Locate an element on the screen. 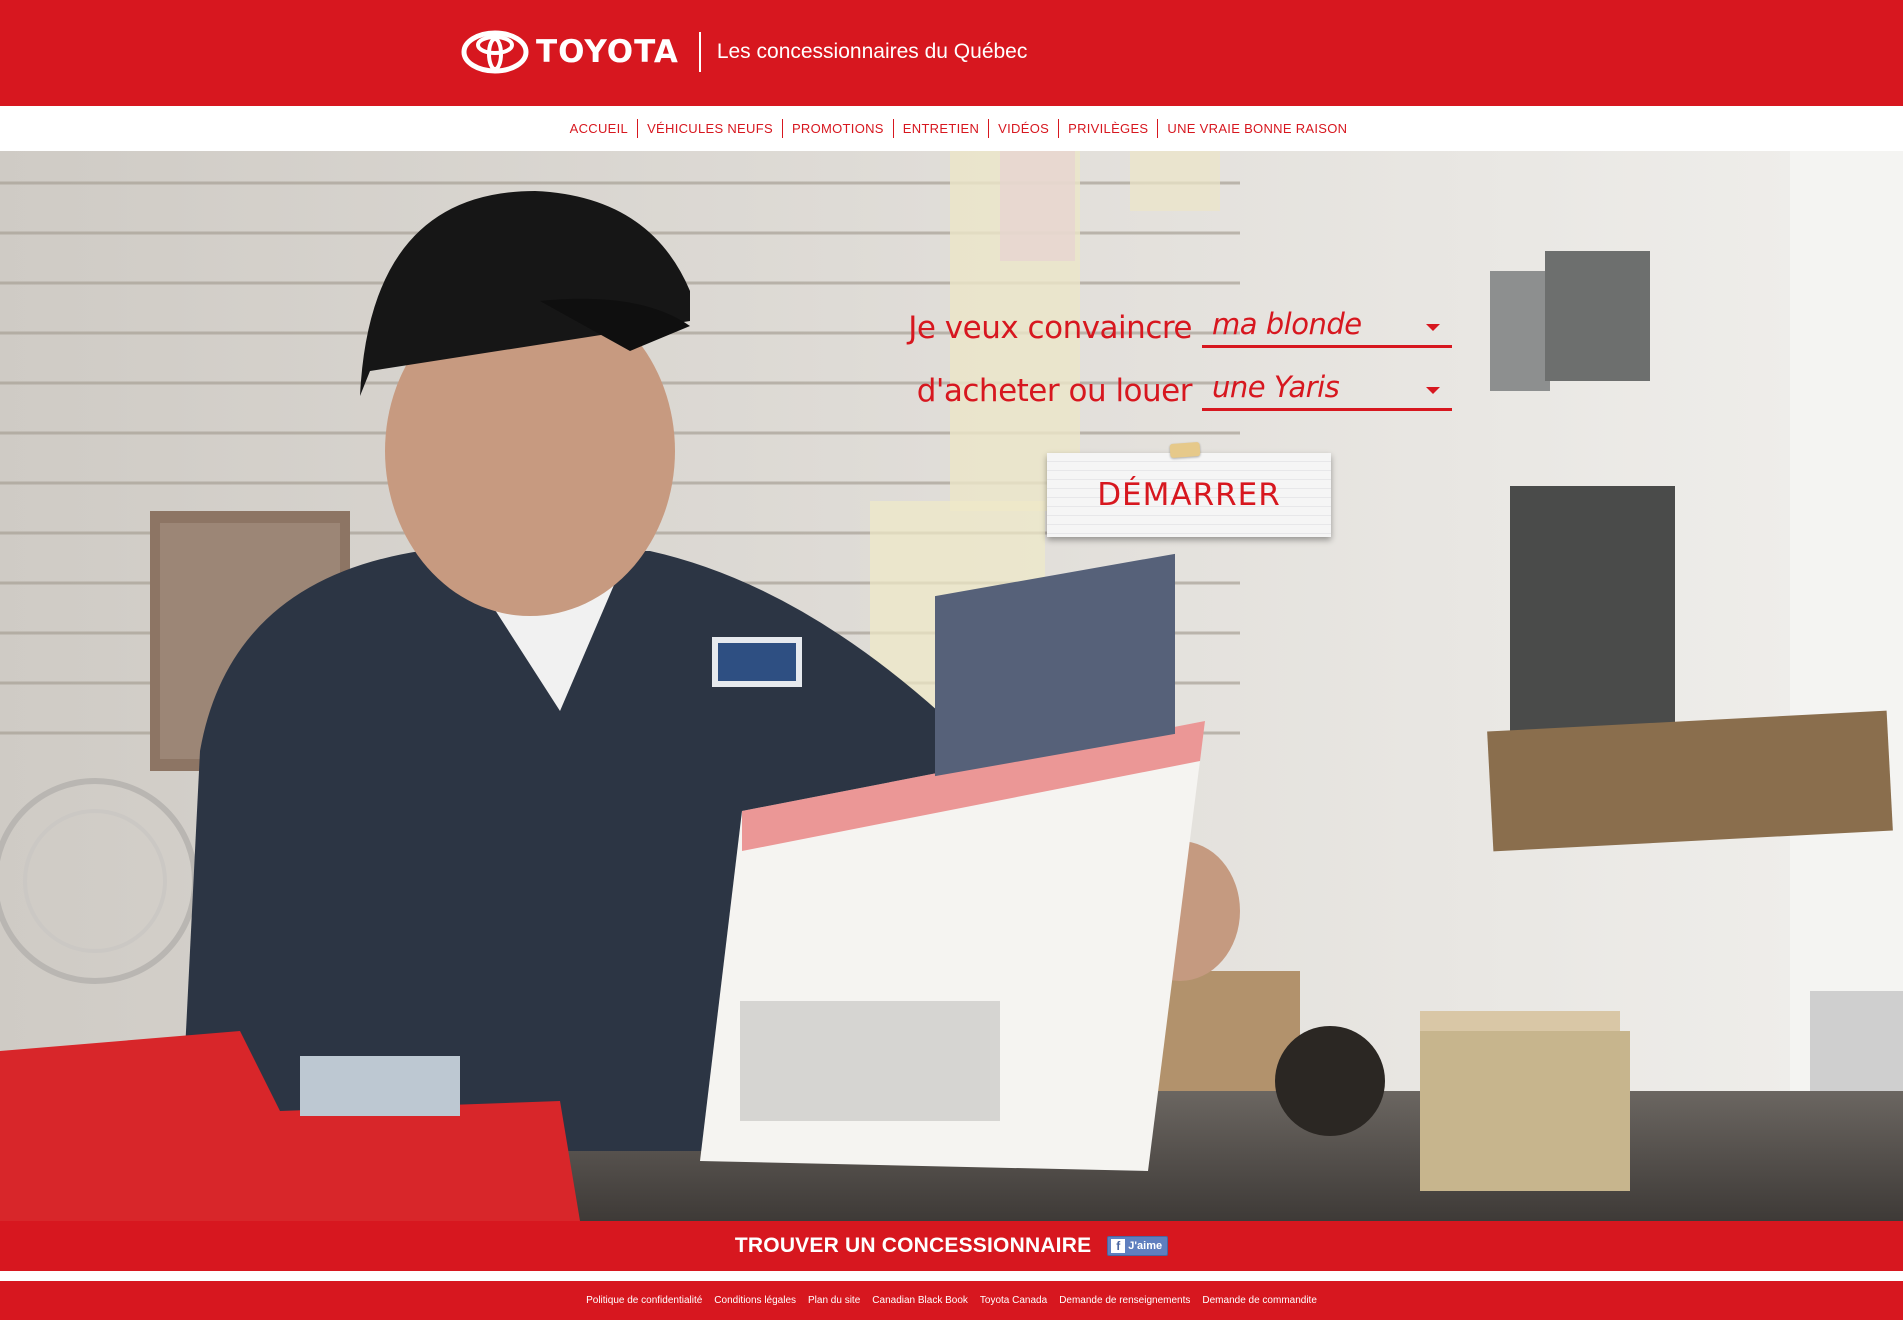 The height and width of the screenshot is (1320, 1903). selector-row-target: Je veux convaincre ma blonde is located at coordinates (1180, 327).